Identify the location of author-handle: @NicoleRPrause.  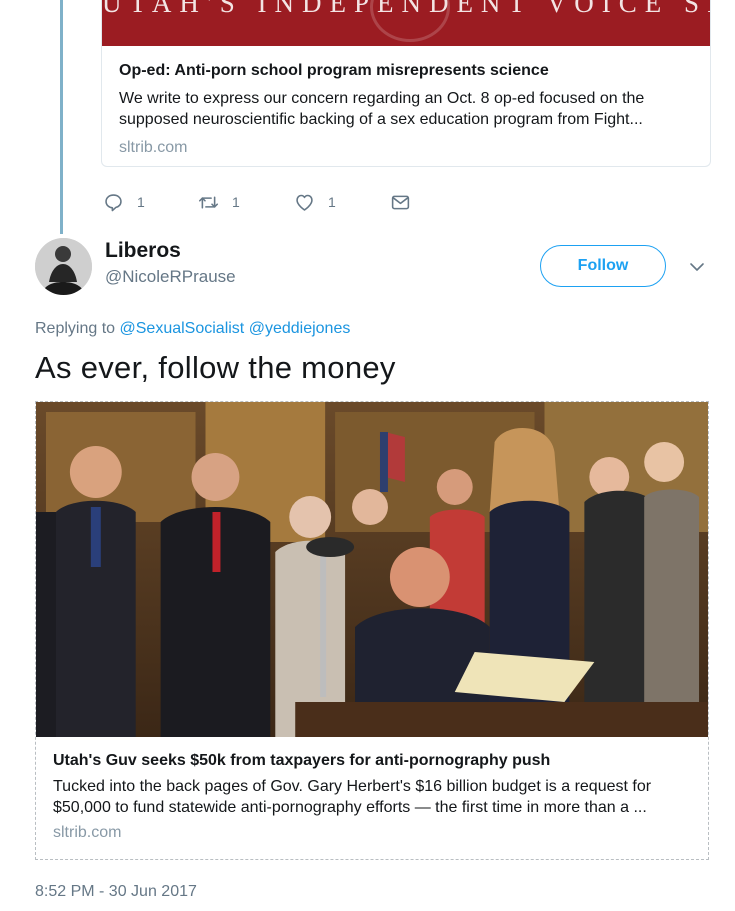
(170, 277).